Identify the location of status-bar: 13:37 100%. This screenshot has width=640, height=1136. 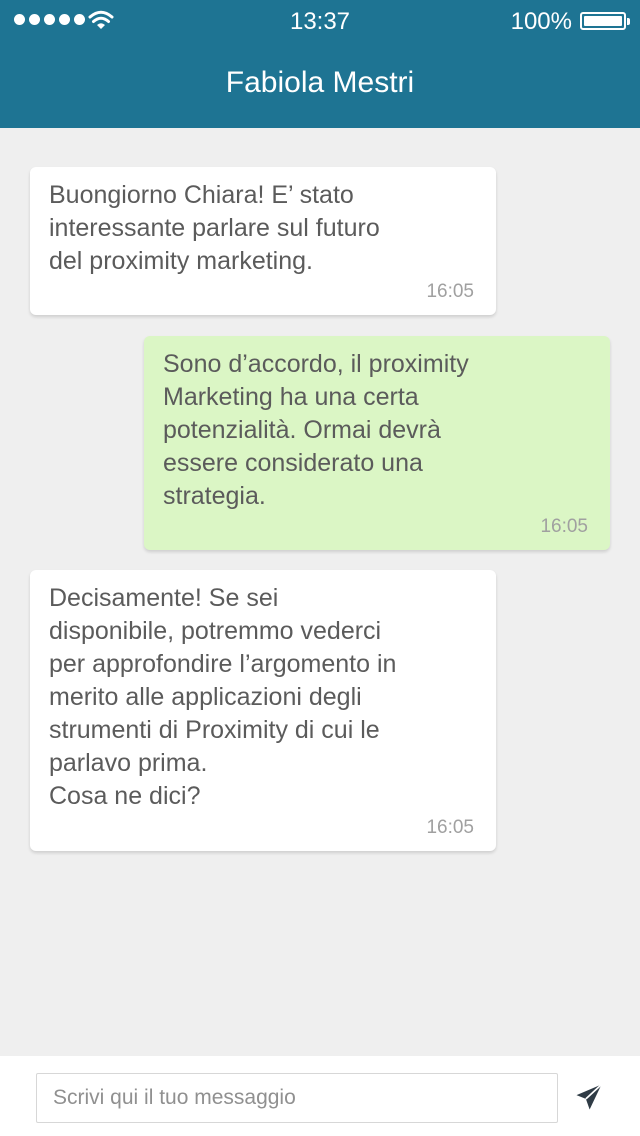
(320, 20).